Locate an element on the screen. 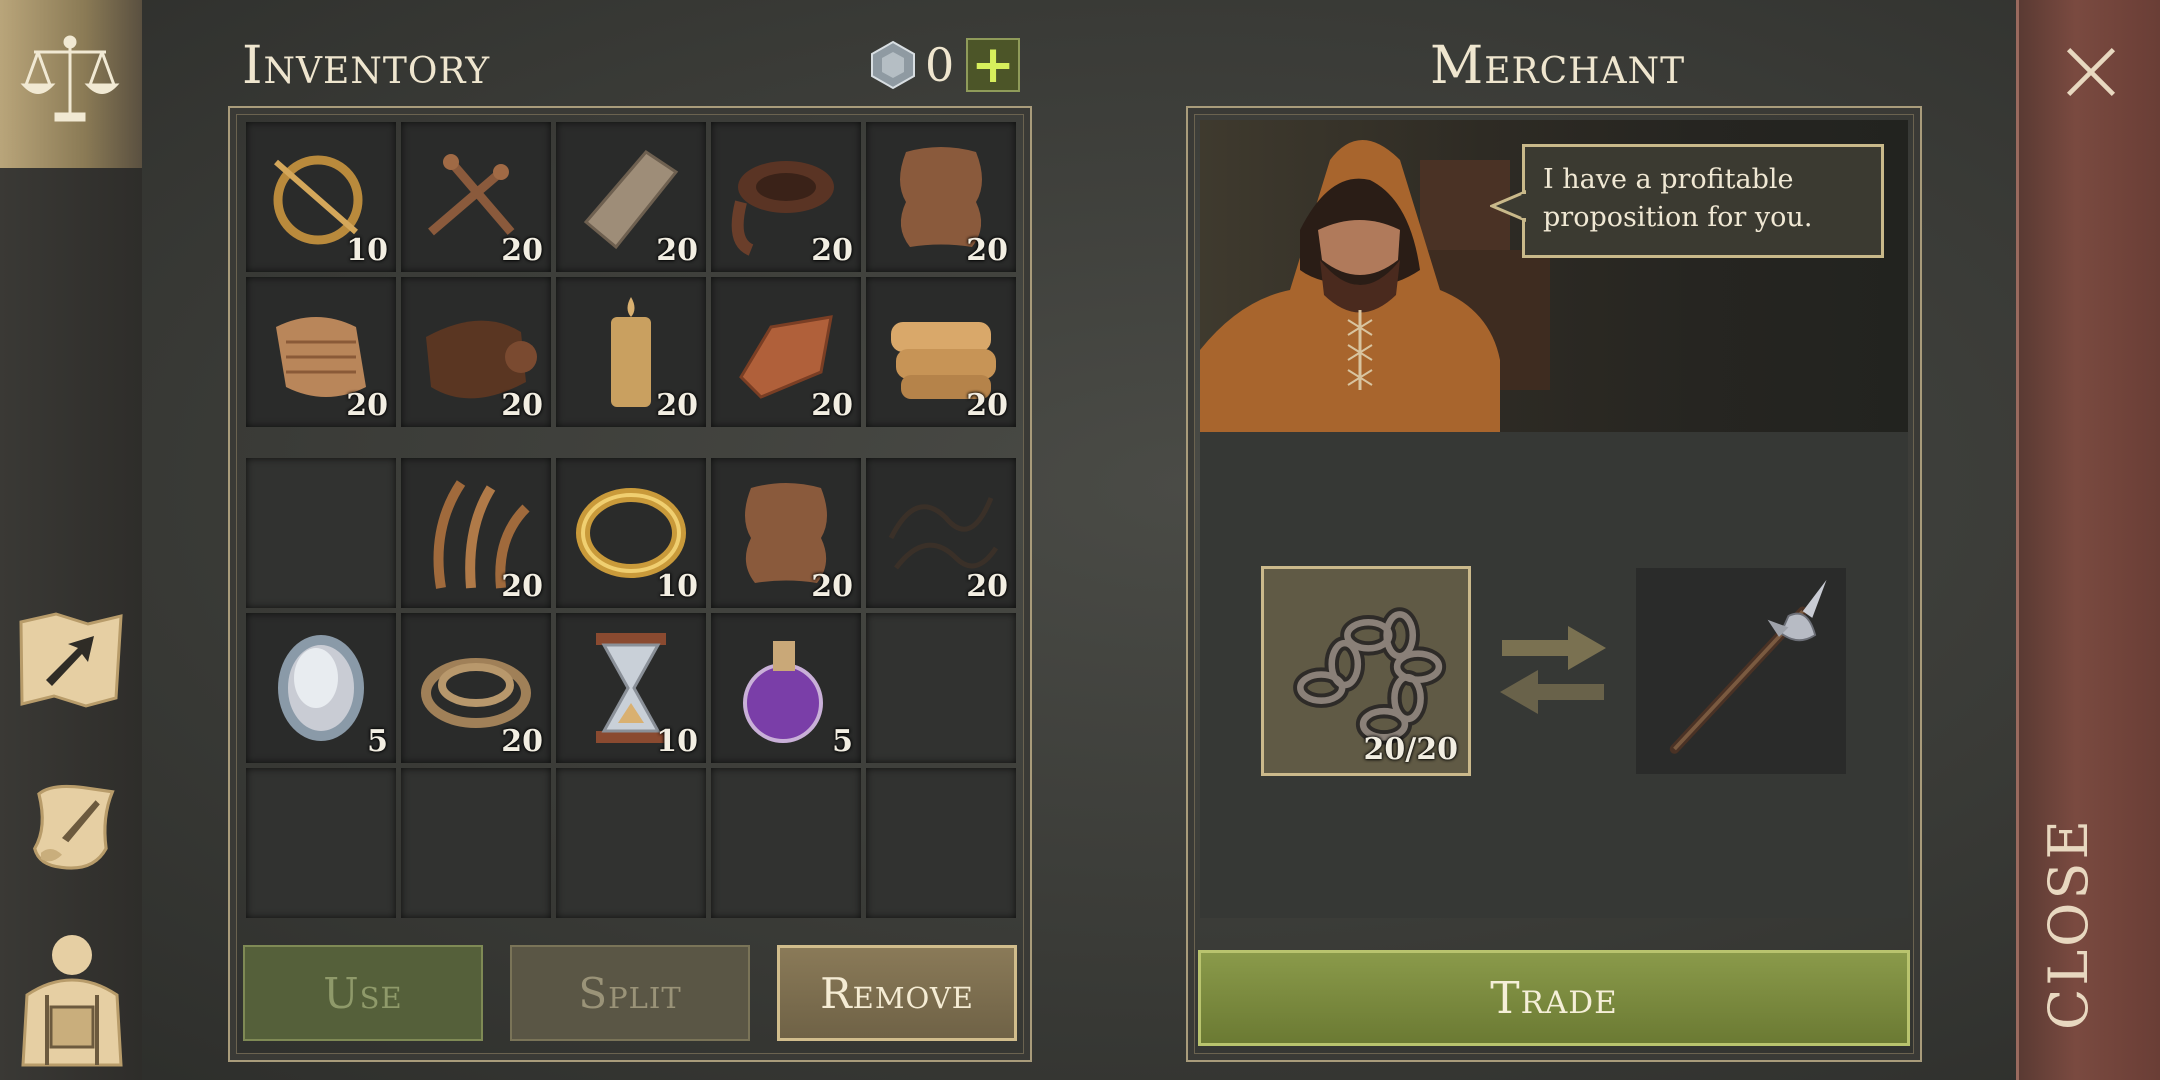 The width and height of the screenshot is (2160, 1080). split-button: Split is located at coordinates (630, 993).